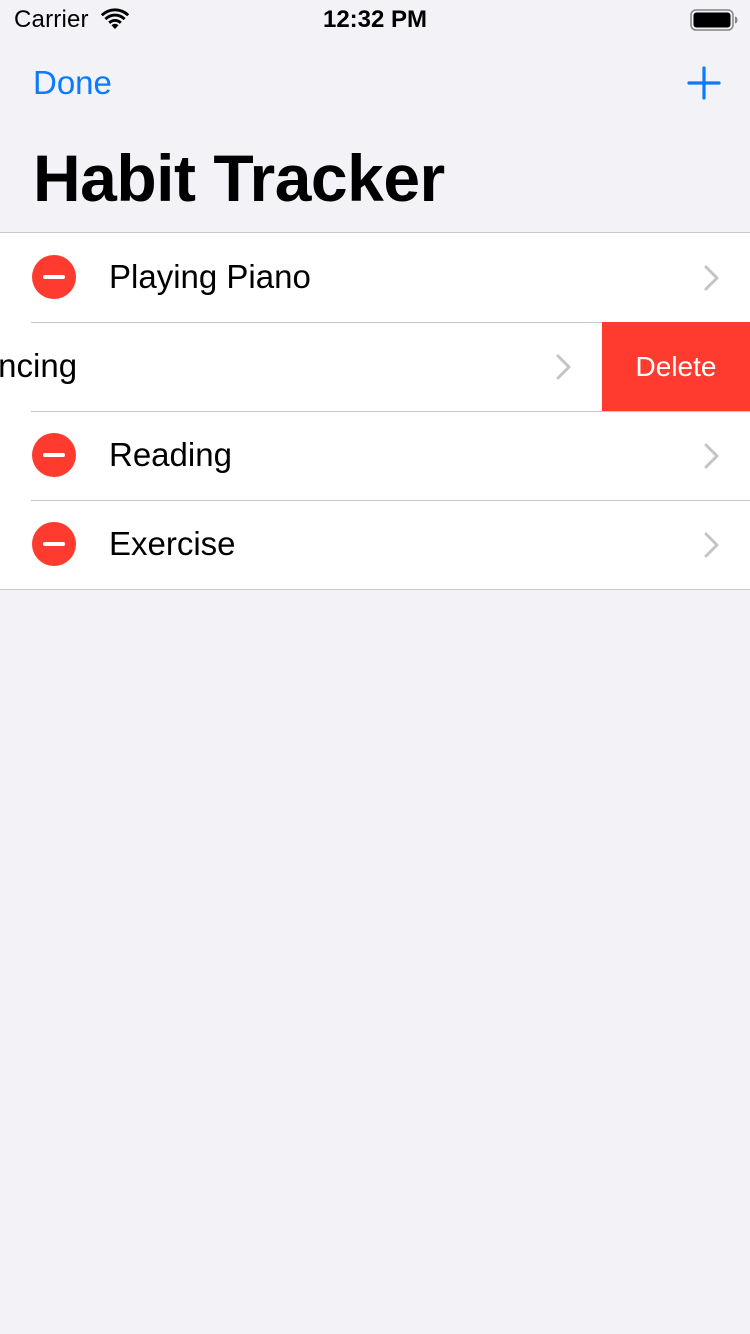 This screenshot has height=1334, width=750. I want to click on list-item: Playing Piano, so click(375, 277).